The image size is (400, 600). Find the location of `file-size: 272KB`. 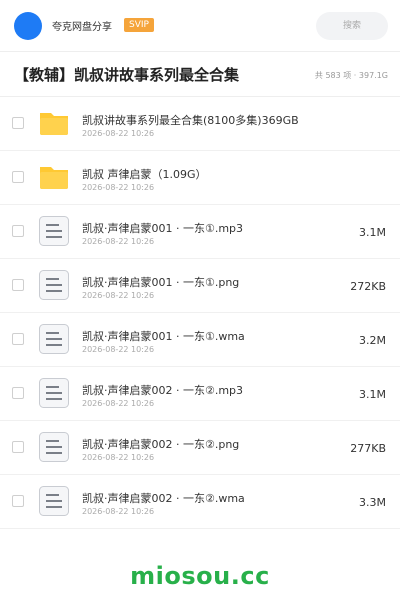

file-size: 272KB is located at coordinates (368, 286).